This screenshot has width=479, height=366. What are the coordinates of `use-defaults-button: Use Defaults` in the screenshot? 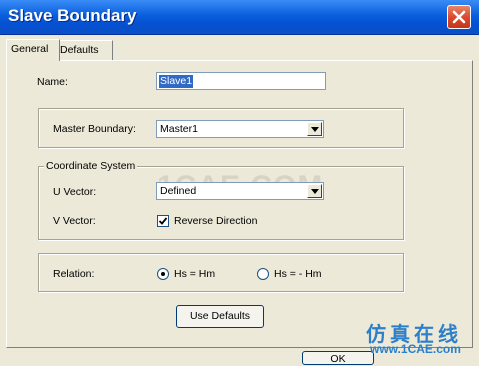 It's located at (220, 316).